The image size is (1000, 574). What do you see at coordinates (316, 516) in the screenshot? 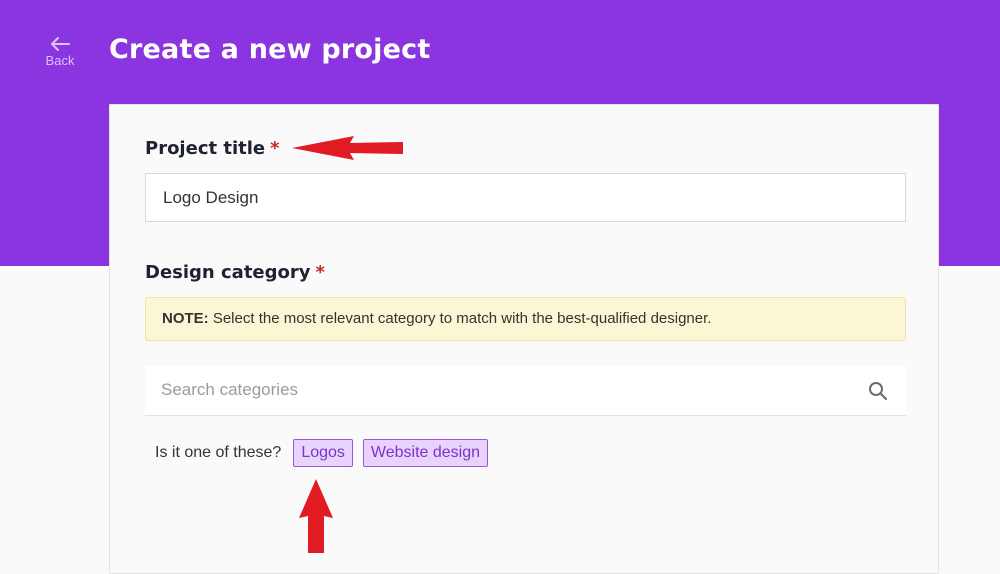
I see `annotation-arrow-up-icon` at bounding box center [316, 516].